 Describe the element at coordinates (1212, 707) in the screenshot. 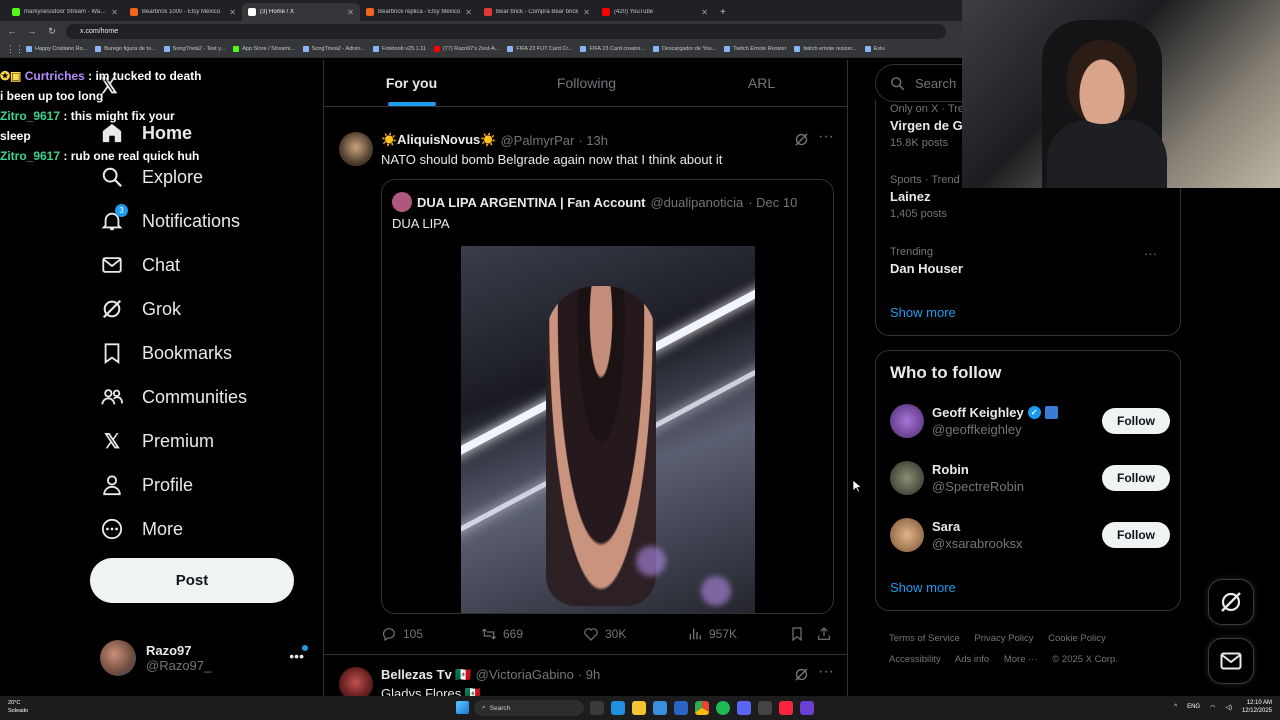

I see `wifi-icon: ◠` at that location.